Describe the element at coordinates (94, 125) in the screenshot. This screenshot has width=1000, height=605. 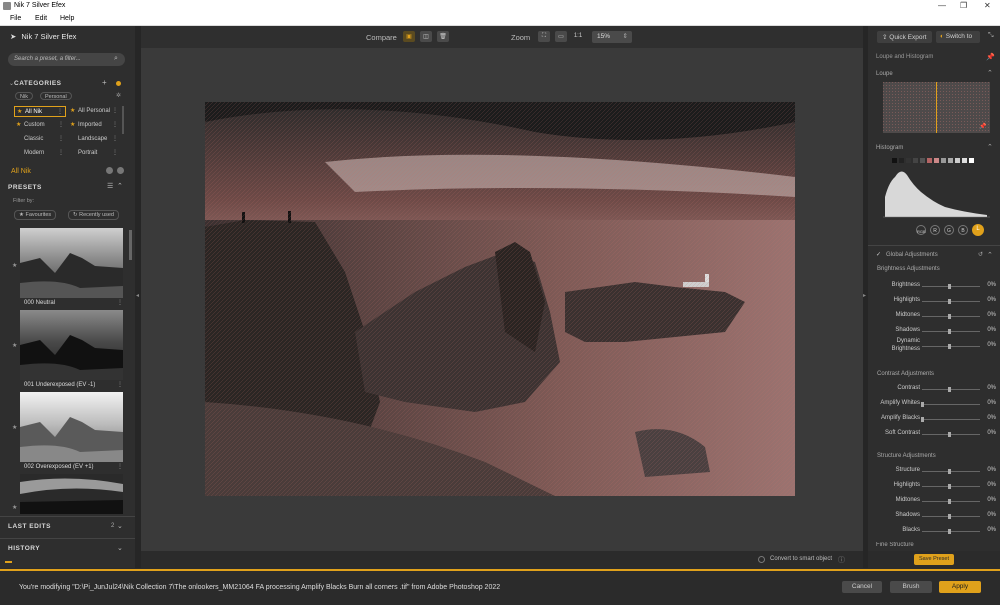
I see `category-imported: ★ Imported ⋮` at that location.